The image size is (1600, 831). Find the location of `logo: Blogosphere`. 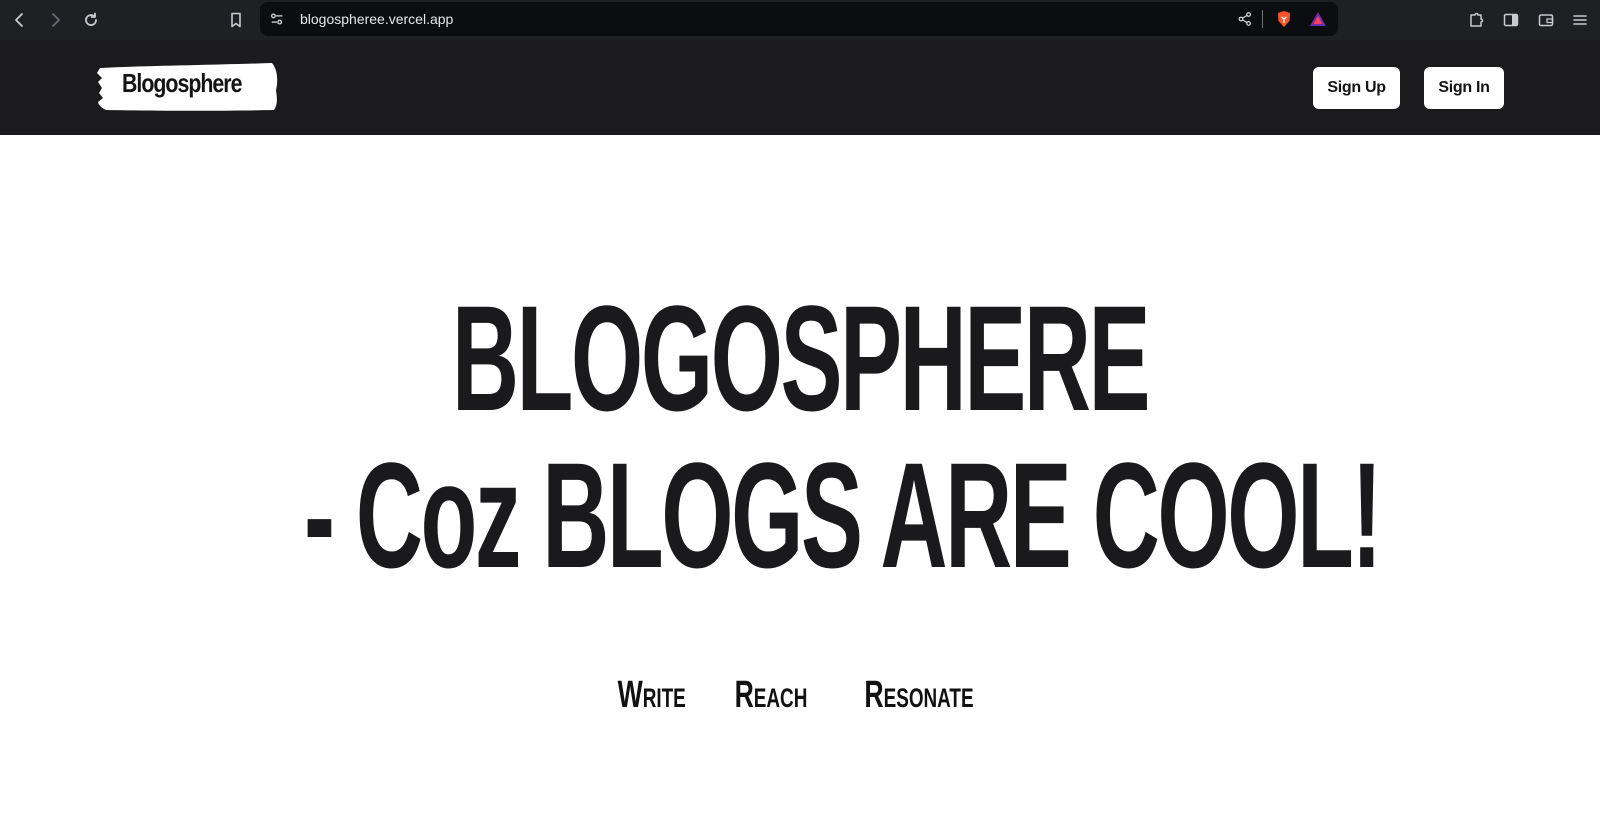

logo: Blogosphere is located at coordinates (188, 87).